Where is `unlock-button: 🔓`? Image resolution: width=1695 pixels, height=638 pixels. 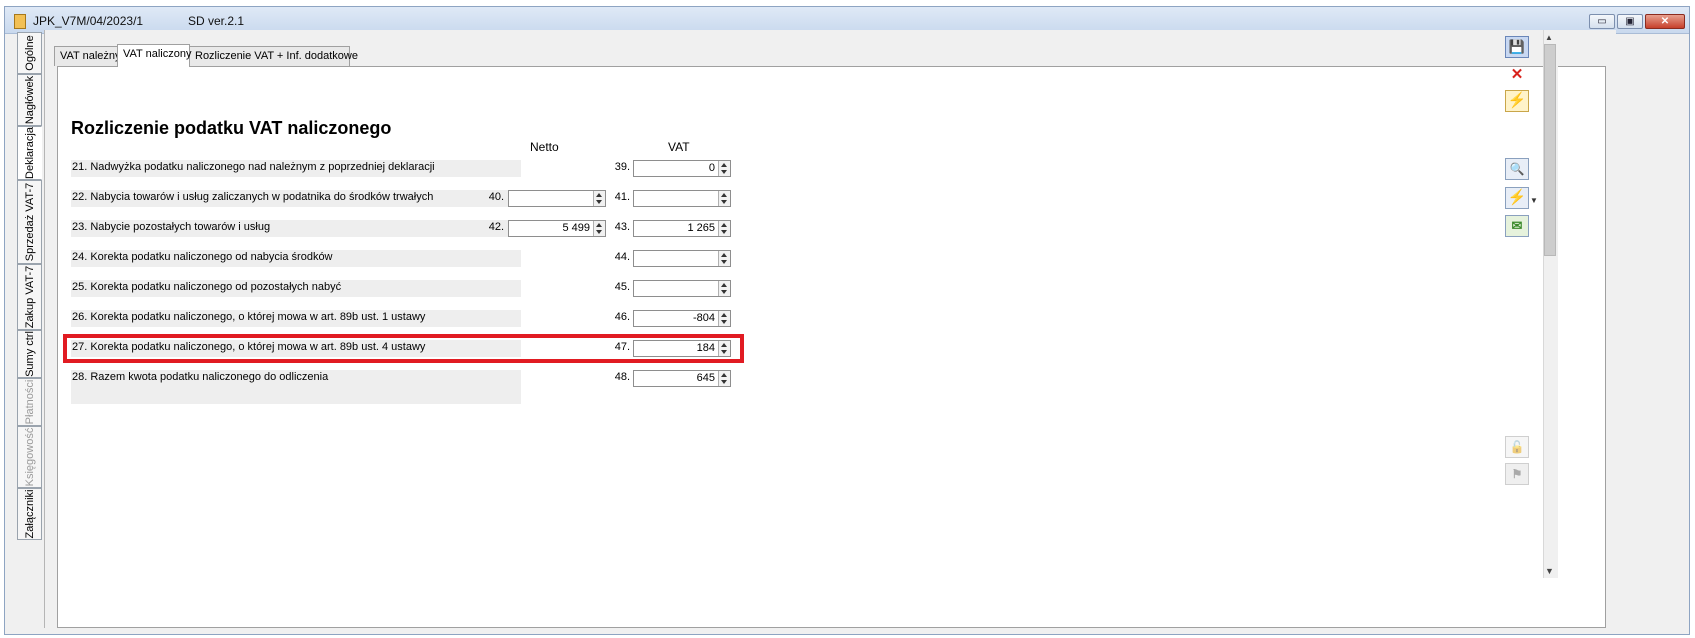
unlock-button: 🔓 is located at coordinates (1517, 447).